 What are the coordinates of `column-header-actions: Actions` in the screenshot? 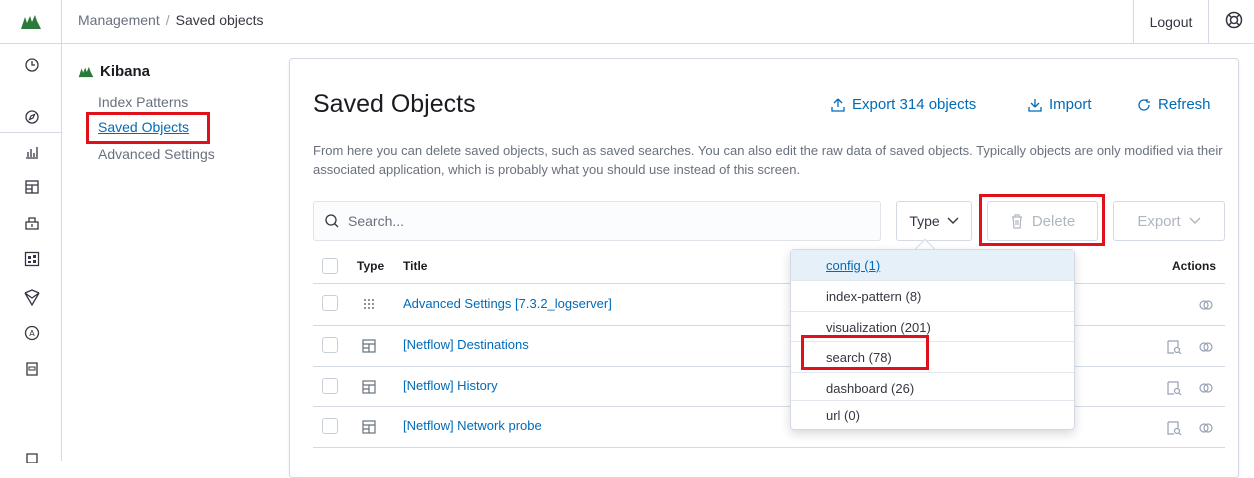 It's located at (1194, 266).